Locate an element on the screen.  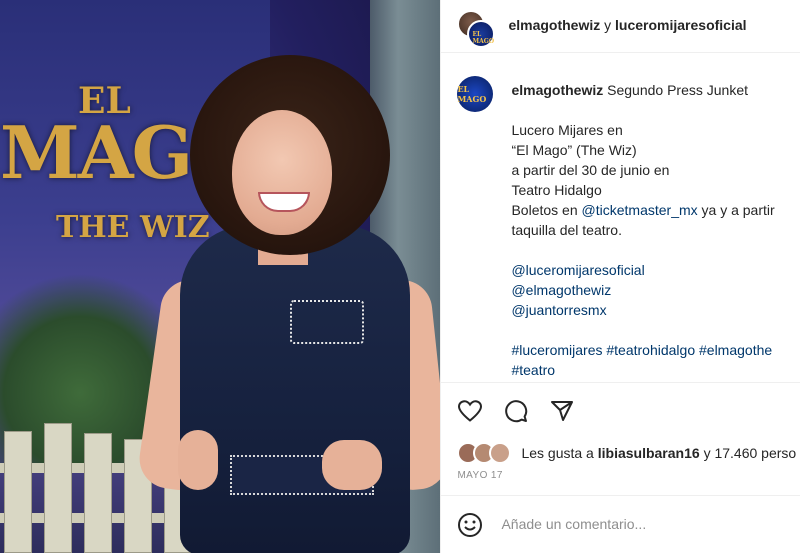
mention-link: @ticketmaster_mx is located at coordinates (640, 210).